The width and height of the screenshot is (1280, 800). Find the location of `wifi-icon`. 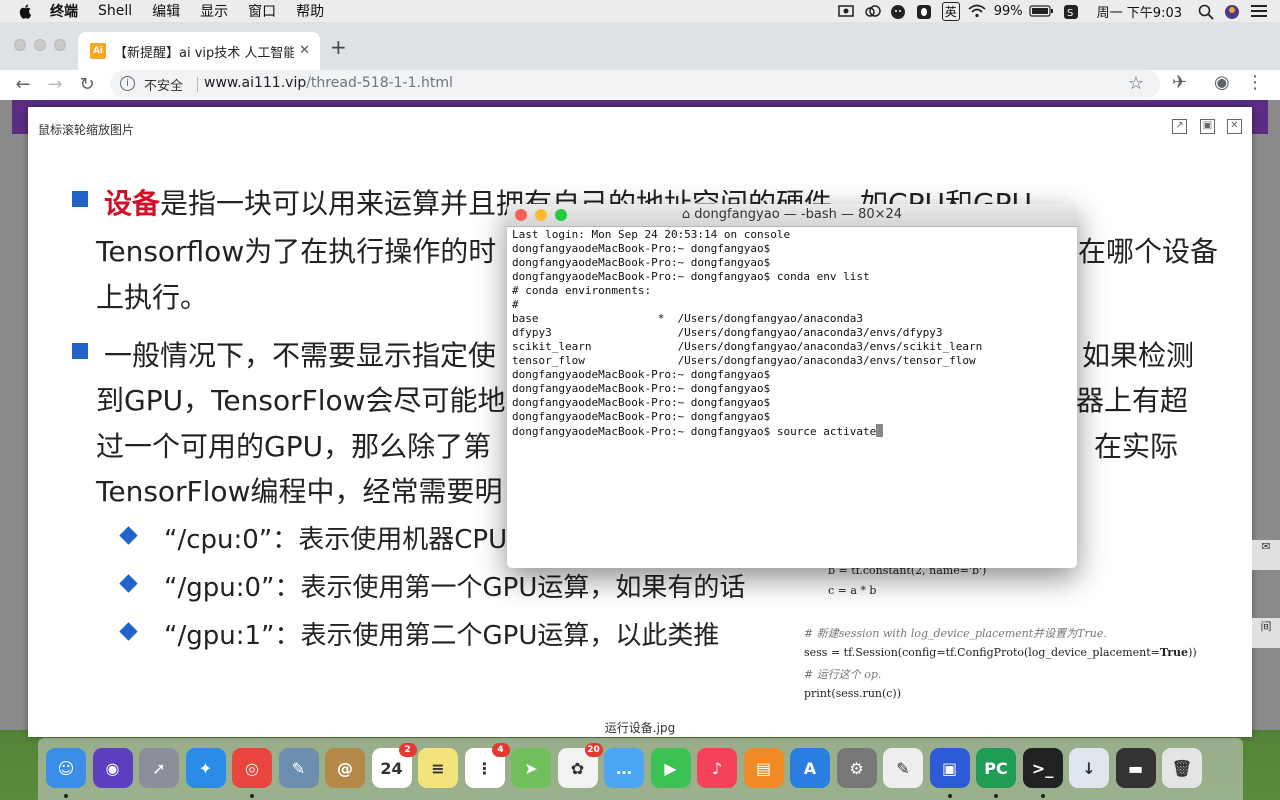

wifi-icon is located at coordinates (977, 11).